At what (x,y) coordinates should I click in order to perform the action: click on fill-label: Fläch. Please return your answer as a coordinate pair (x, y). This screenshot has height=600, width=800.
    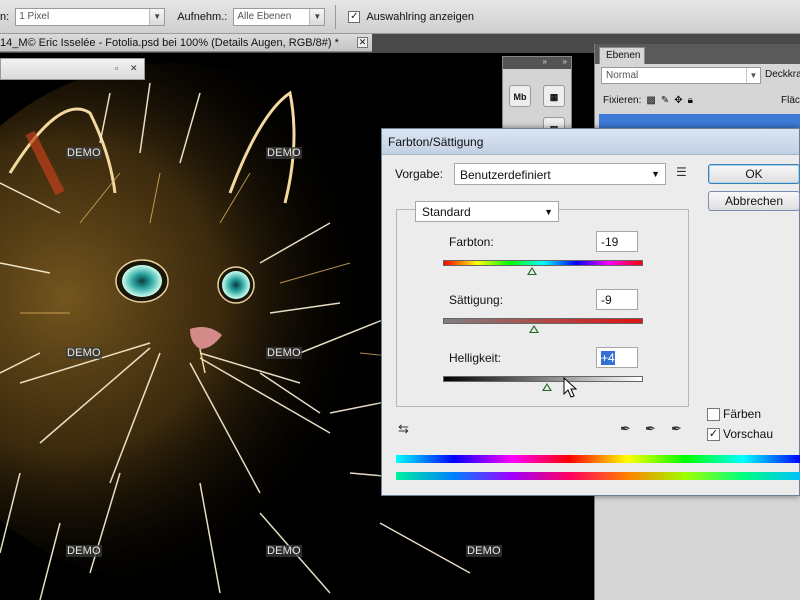
    Looking at the image, I should click on (790, 100).